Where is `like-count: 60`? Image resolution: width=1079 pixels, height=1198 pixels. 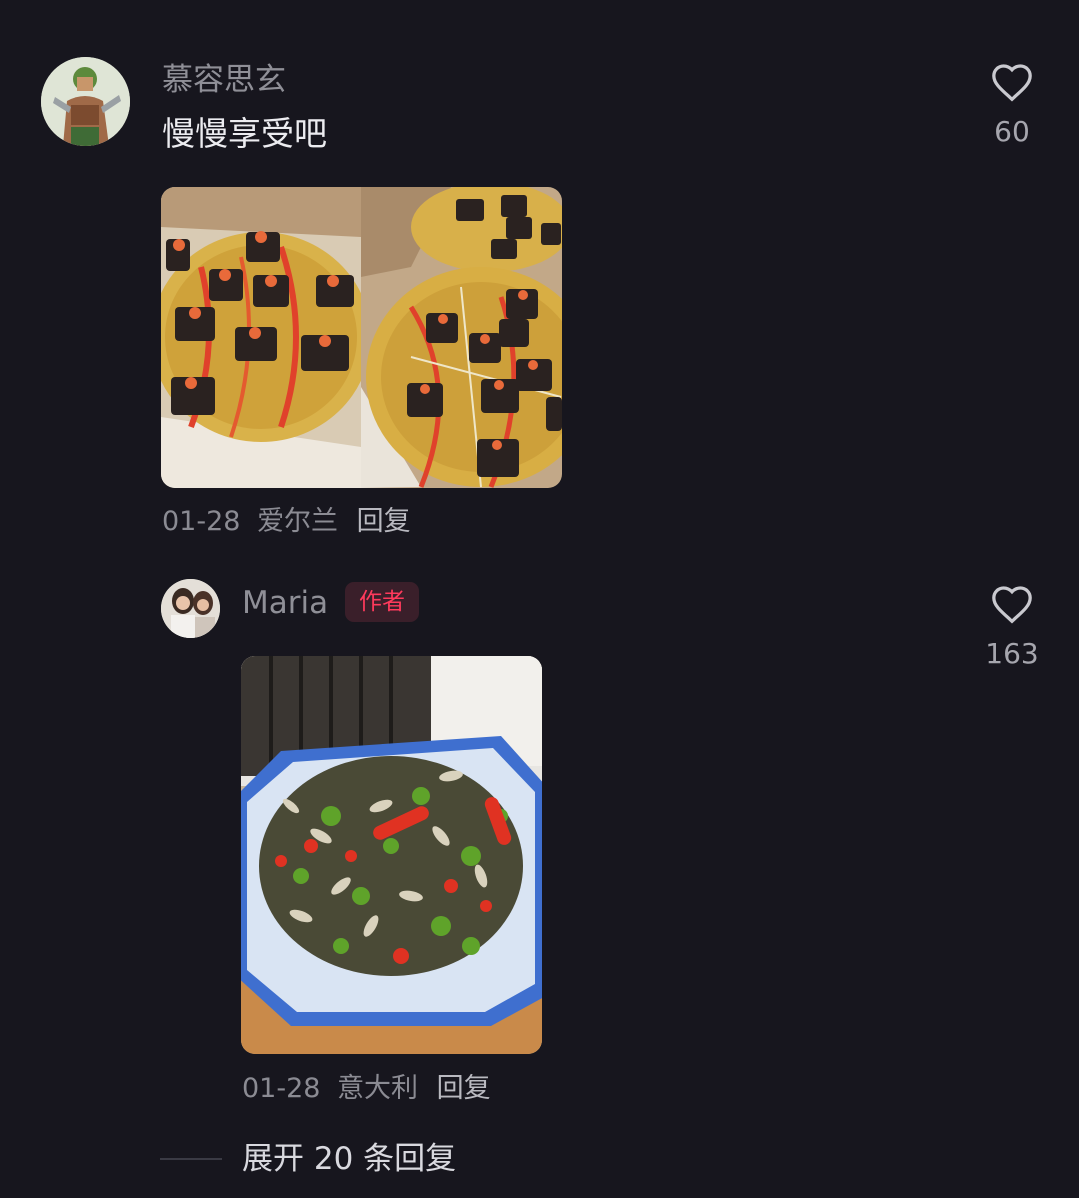
like-count: 60 is located at coordinates (1012, 131).